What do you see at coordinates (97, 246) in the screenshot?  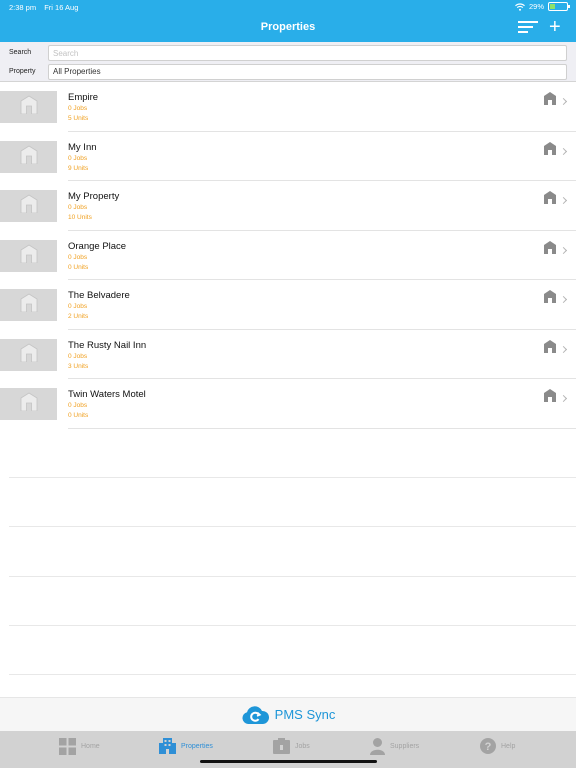 I see `property-name: Orange Place` at bounding box center [97, 246].